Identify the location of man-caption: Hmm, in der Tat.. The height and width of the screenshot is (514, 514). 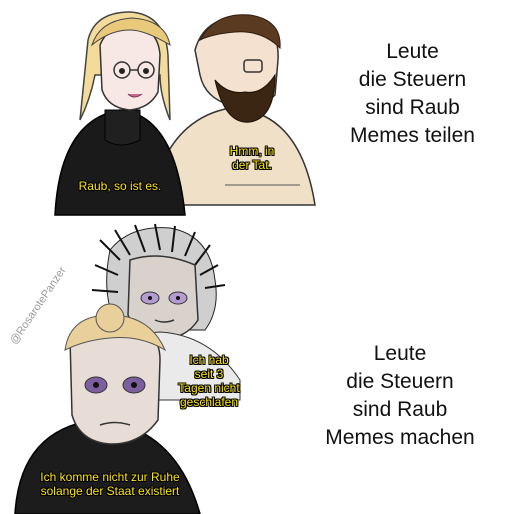
(252, 158).